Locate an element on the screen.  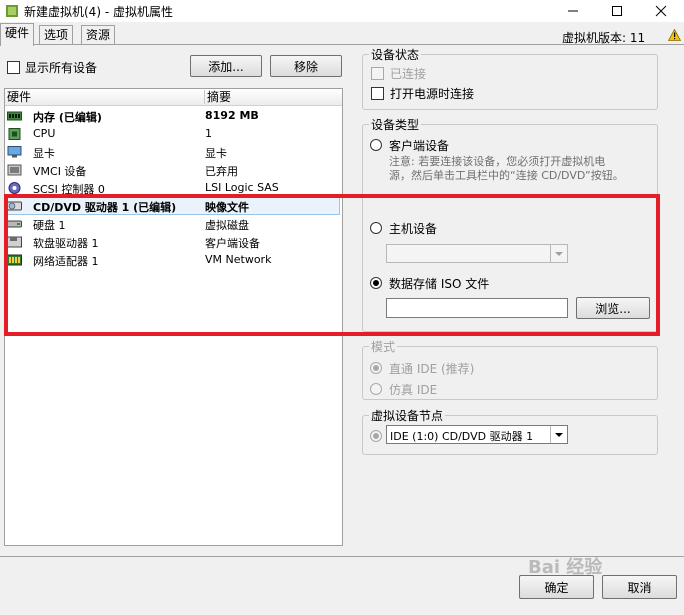
tab-hardware: 硬件 is located at coordinates (17, 34).